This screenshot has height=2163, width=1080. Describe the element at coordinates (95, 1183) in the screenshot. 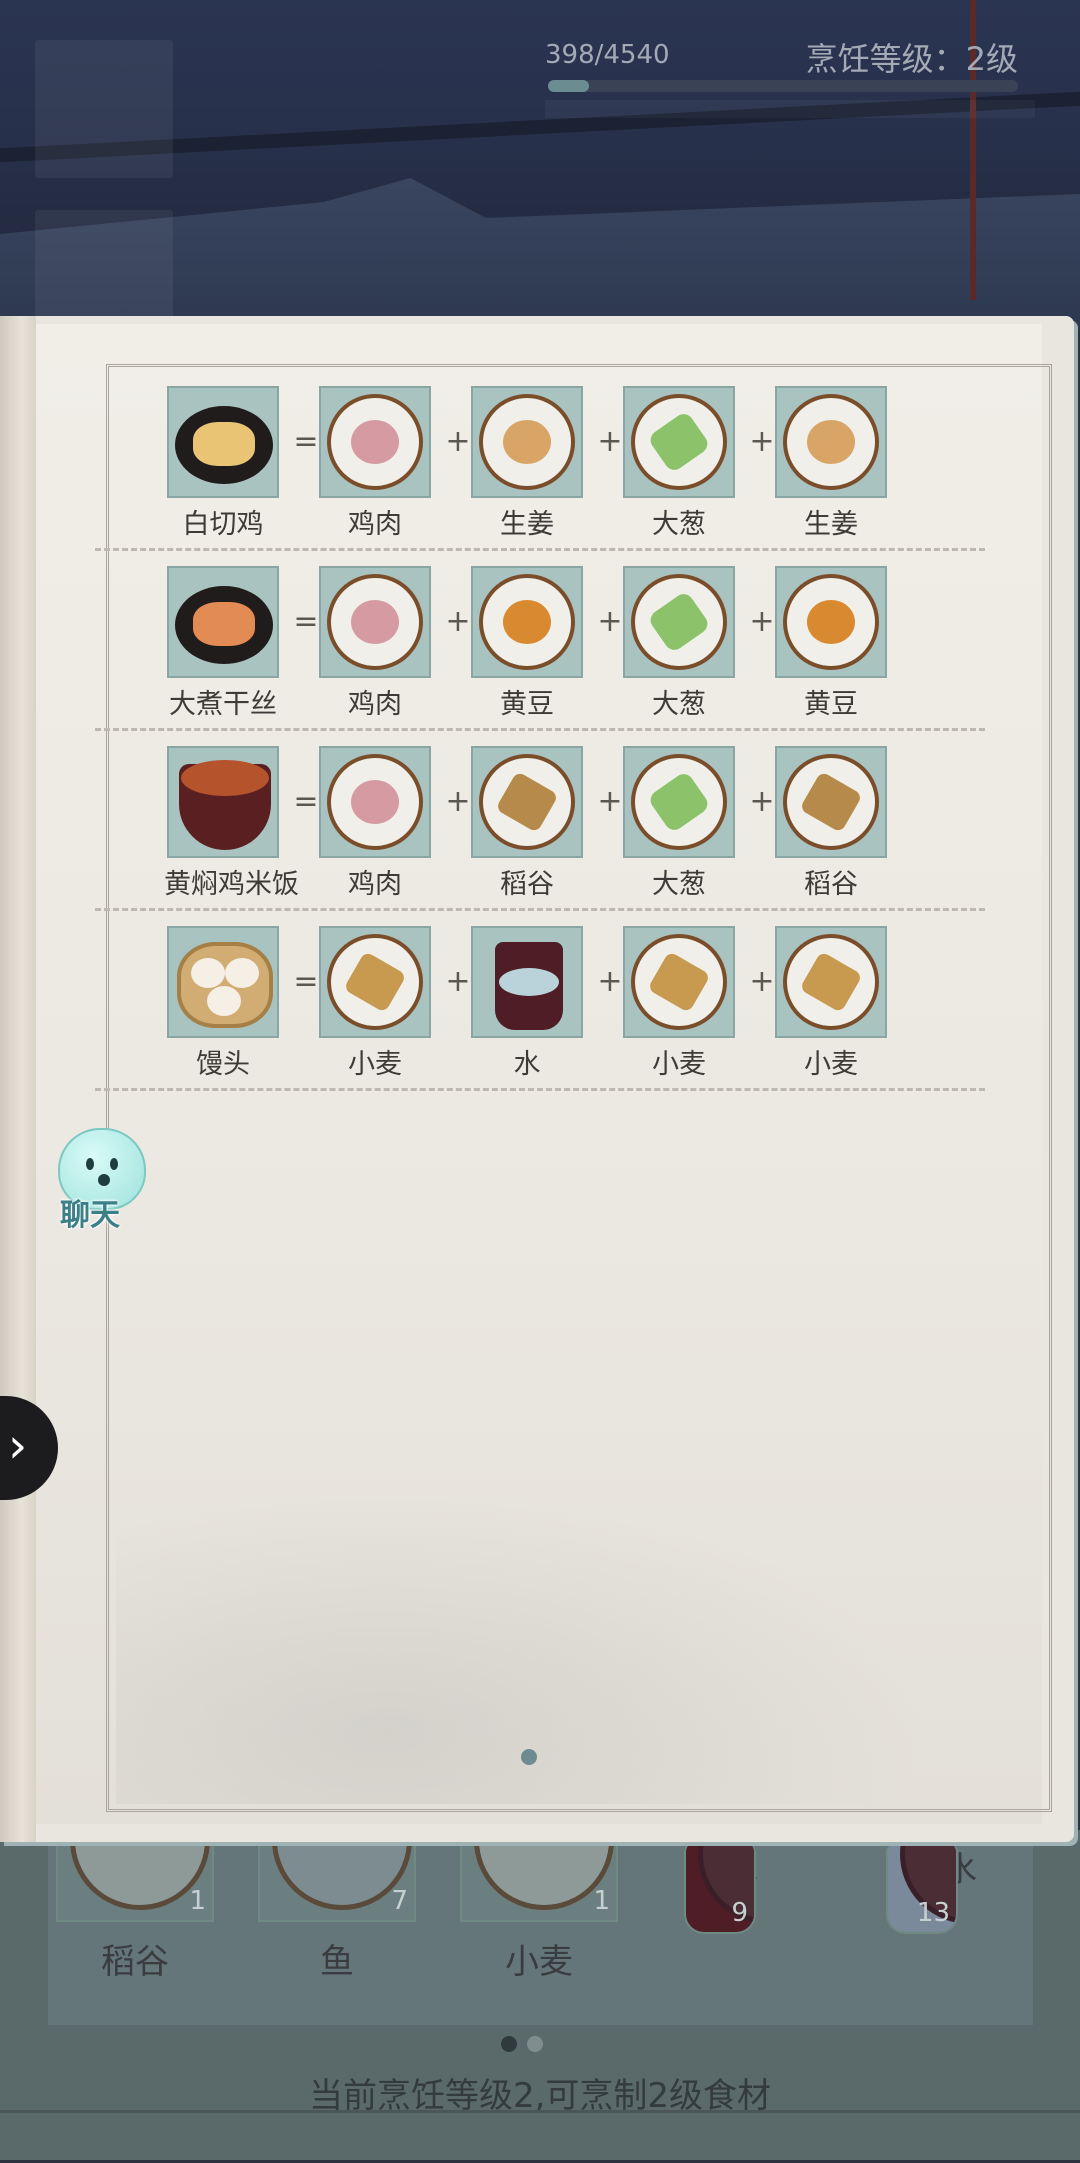

I see `chat-button: 聊天` at that location.